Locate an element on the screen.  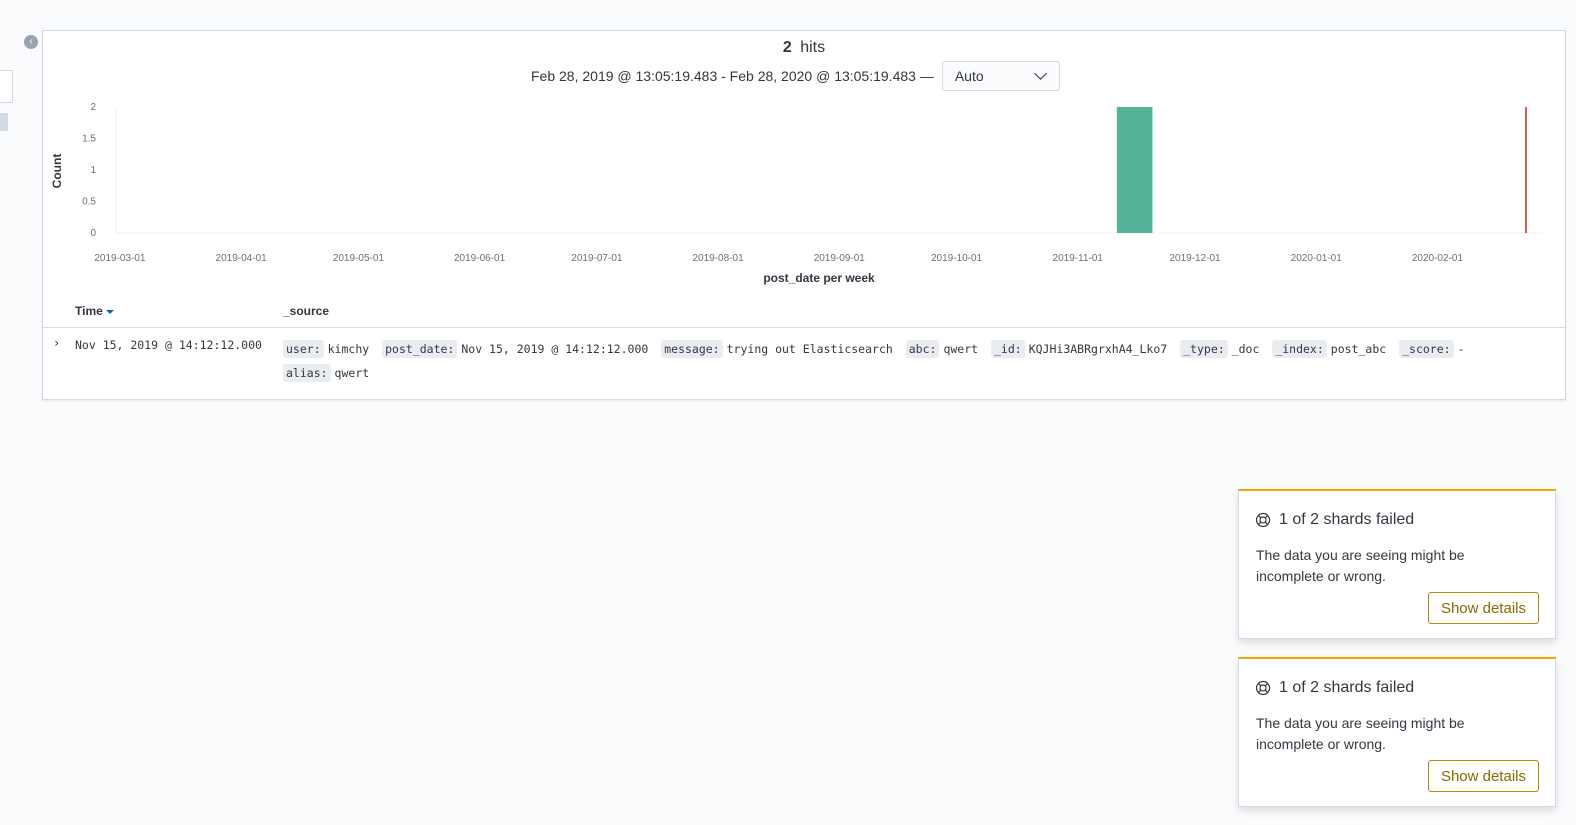
field-key: message: is located at coordinates (692, 349).